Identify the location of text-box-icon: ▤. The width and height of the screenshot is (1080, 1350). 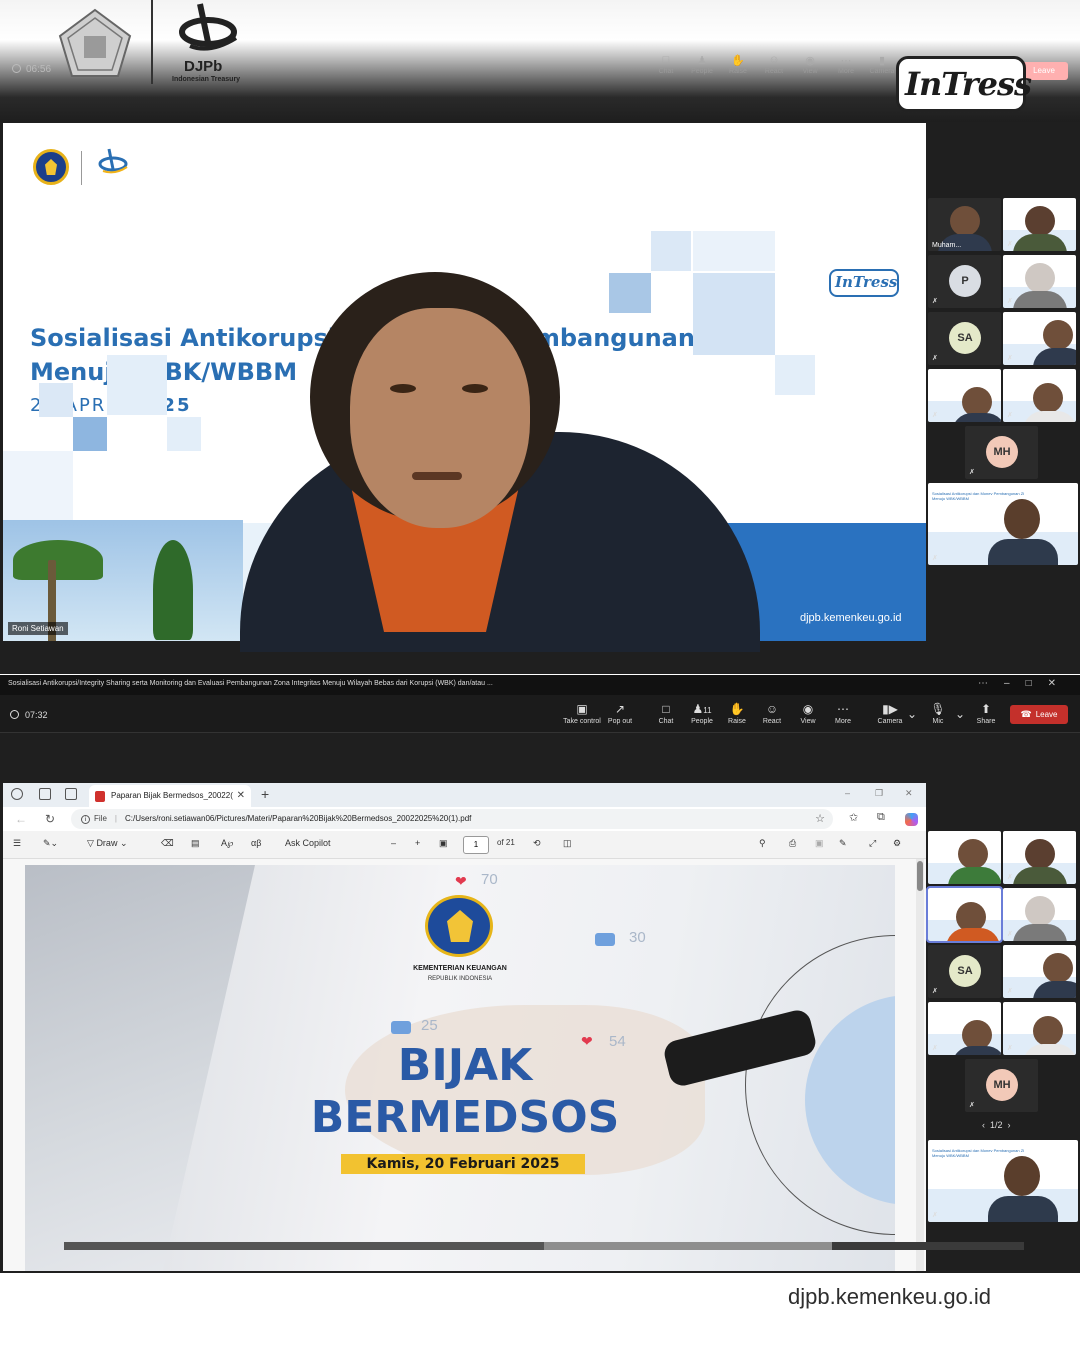
(195, 843).